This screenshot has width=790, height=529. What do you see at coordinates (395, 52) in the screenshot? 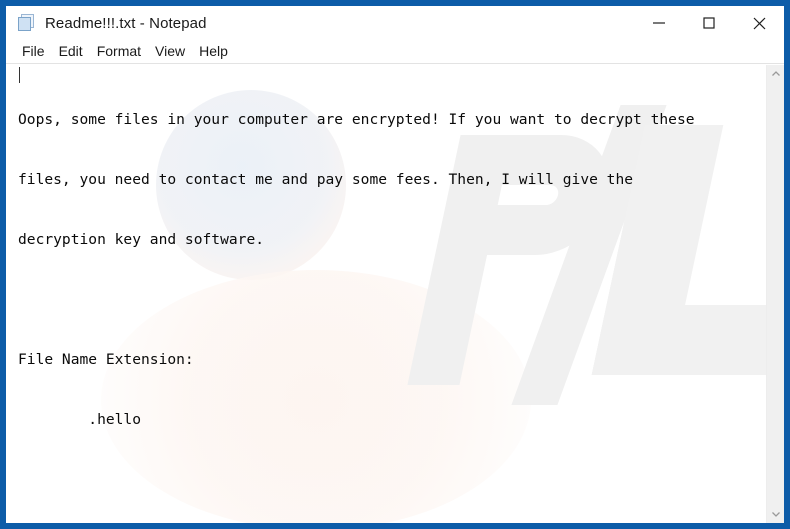
I see `menu-bar: File Edit Format View Help` at bounding box center [395, 52].